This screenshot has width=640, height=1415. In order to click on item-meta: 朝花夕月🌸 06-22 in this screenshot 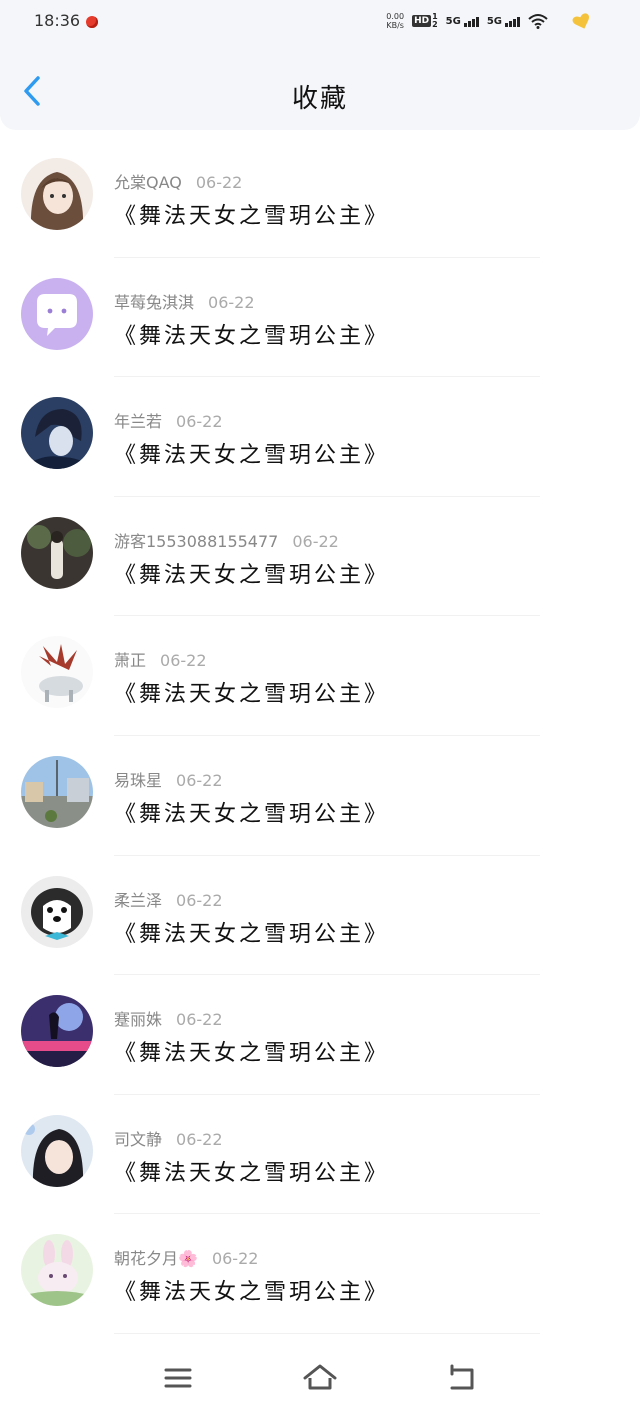, I will do `click(186, 1257)`.